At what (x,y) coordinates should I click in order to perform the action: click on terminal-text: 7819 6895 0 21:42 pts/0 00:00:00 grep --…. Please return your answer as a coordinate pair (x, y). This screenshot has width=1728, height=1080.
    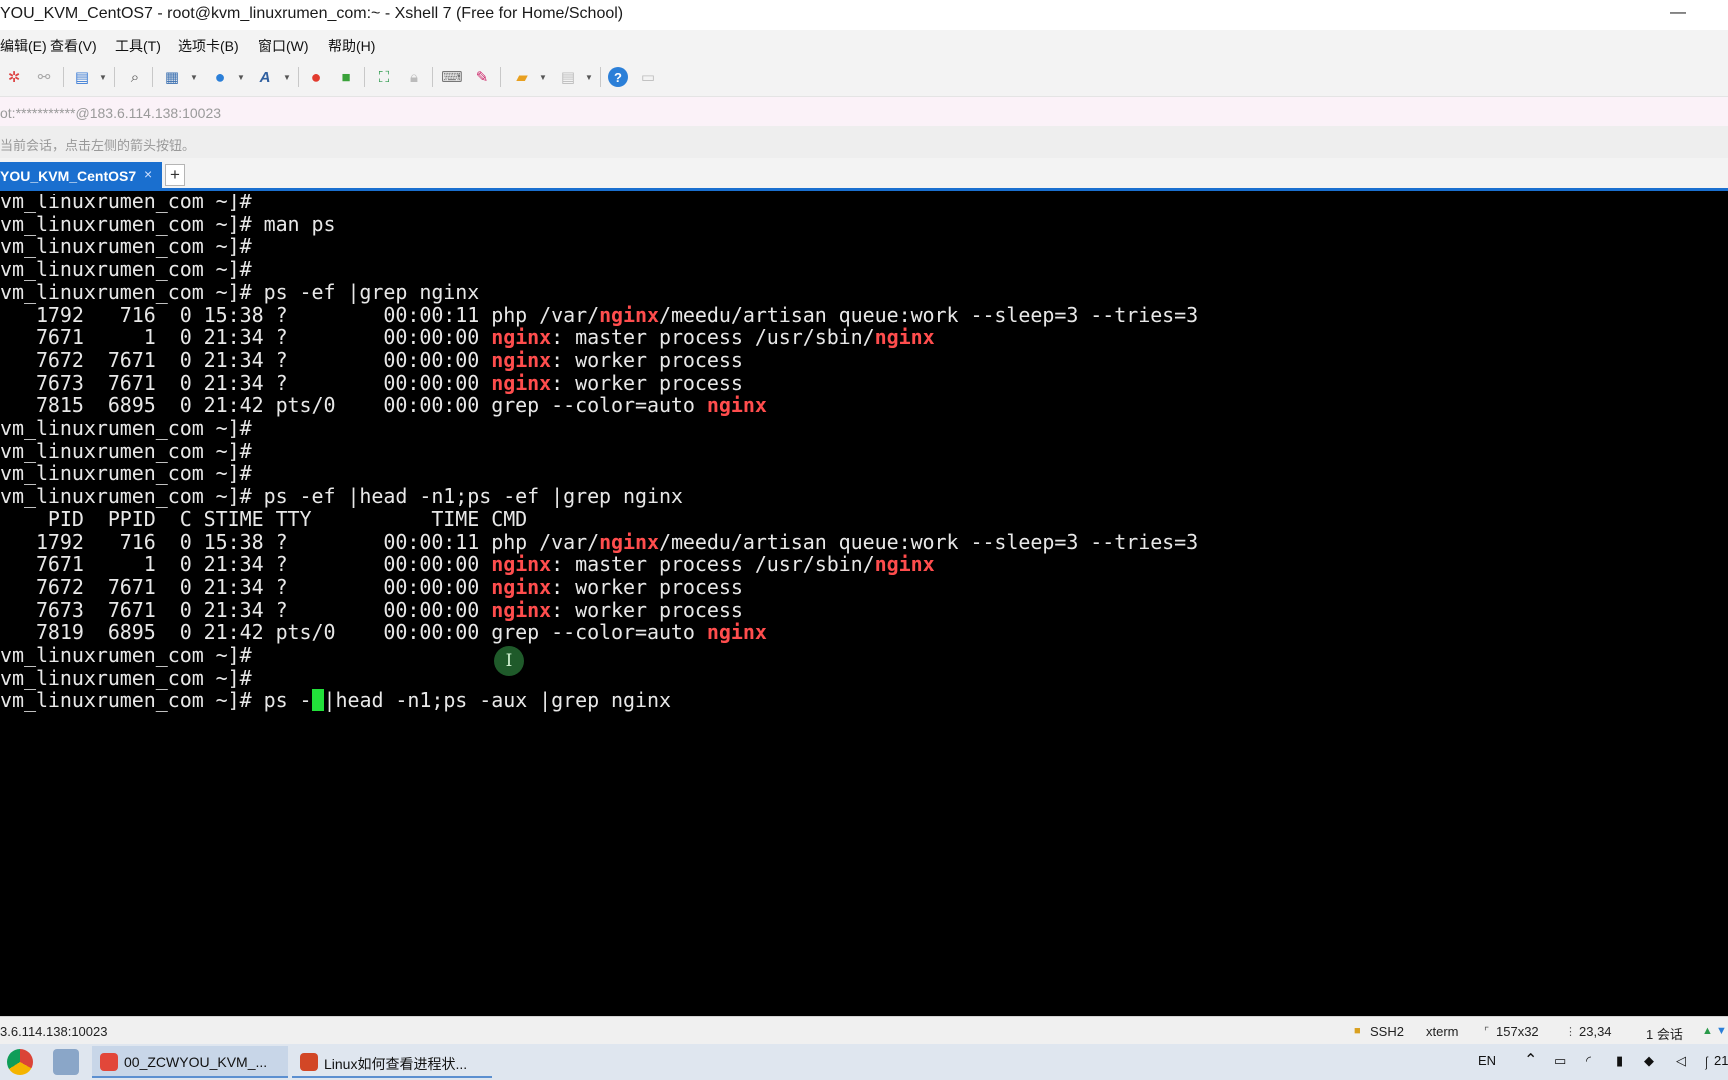
    Looking at the image, I should click on (353, 632).